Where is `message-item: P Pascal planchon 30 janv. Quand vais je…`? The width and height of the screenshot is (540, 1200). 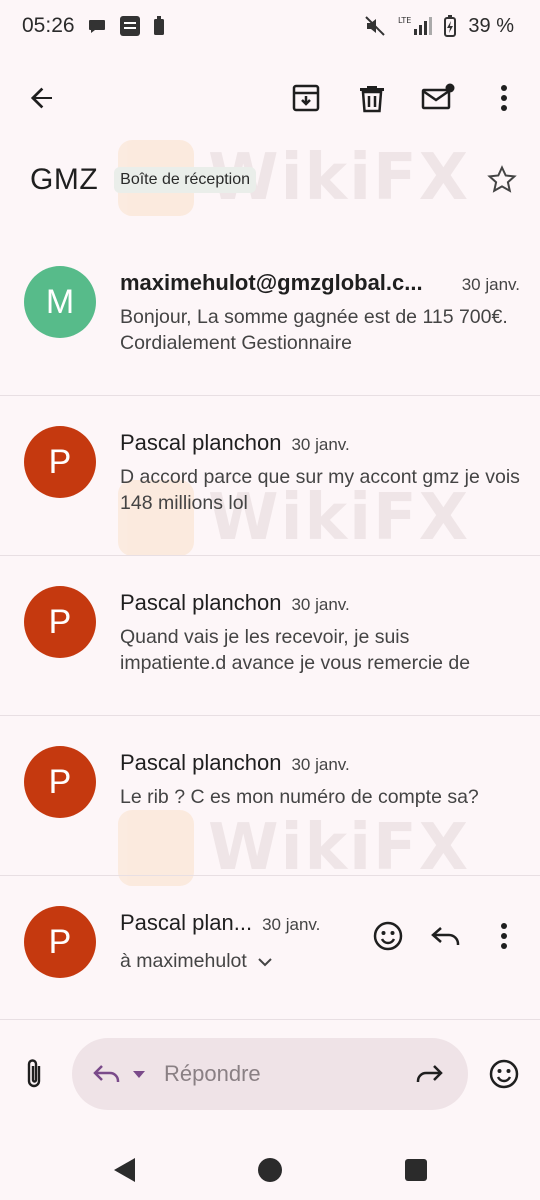
message-item: P Pascal planchon 30 janv. Quand vais je… is located at coordinates (270, 636).